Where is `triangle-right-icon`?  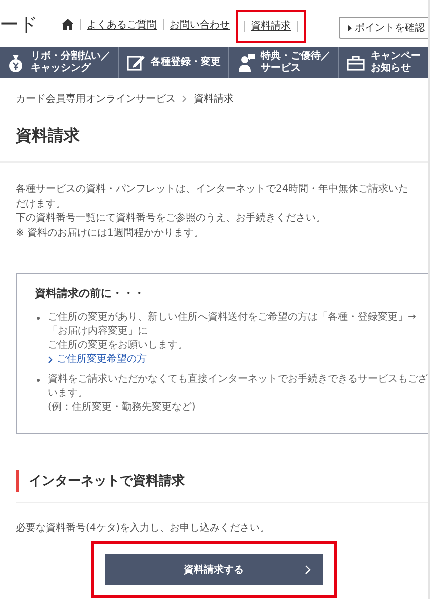 triangle-right-icon is located at coordinates (350, 28).